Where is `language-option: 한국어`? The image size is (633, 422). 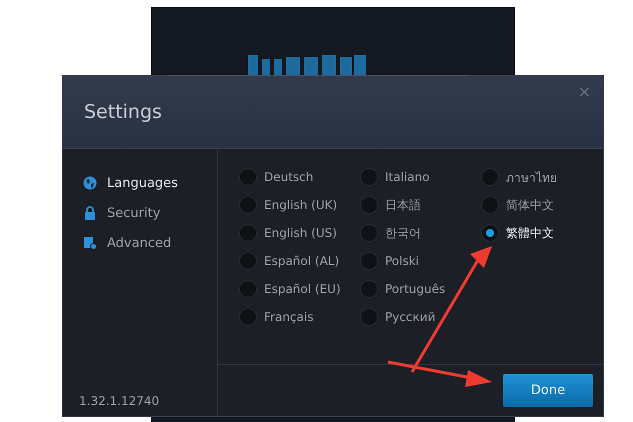 language-option: 한국어 is located at coordinates (390, 233).